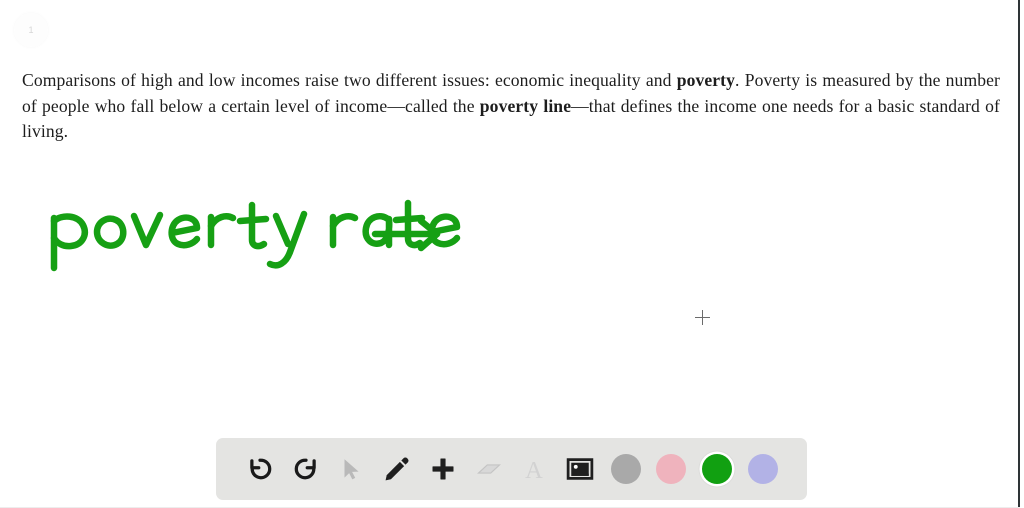 Image resolution: width=1024 pixels, height=508 pixels. Describe the element at coordinates (397, 469) in the screenshot. I see `pencil-icon` at that location.